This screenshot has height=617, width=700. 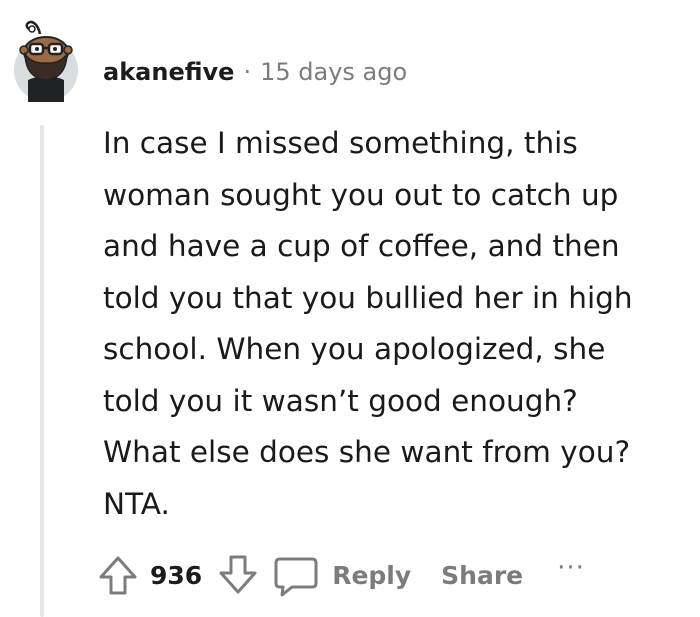 I want to click on reply-label: Reply, so click(x=372, y=575).